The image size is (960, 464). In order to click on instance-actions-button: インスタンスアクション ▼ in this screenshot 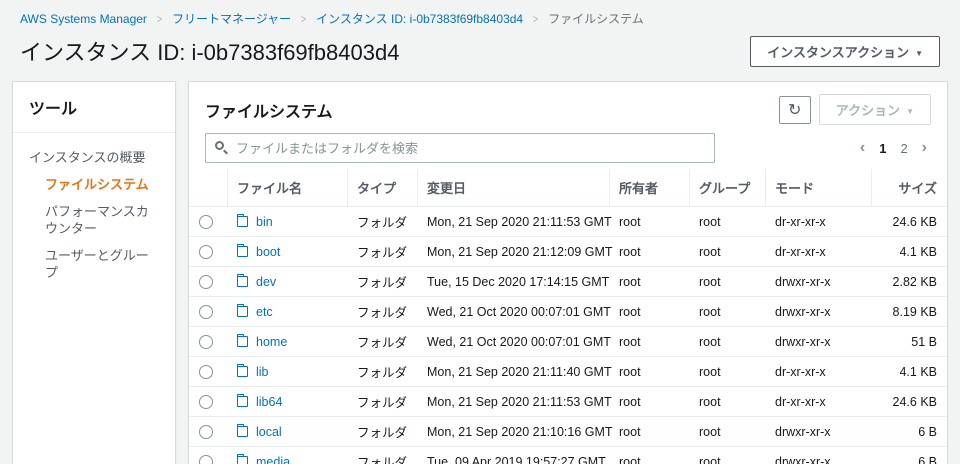, I will do `click(845, 51)`.